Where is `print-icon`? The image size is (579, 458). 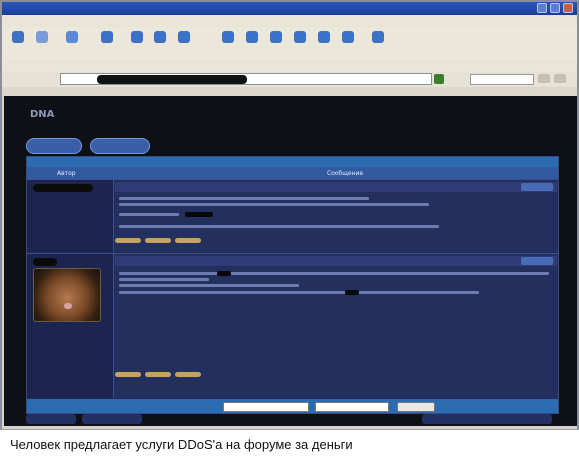 print-icon is located at coordinates (276, 37).